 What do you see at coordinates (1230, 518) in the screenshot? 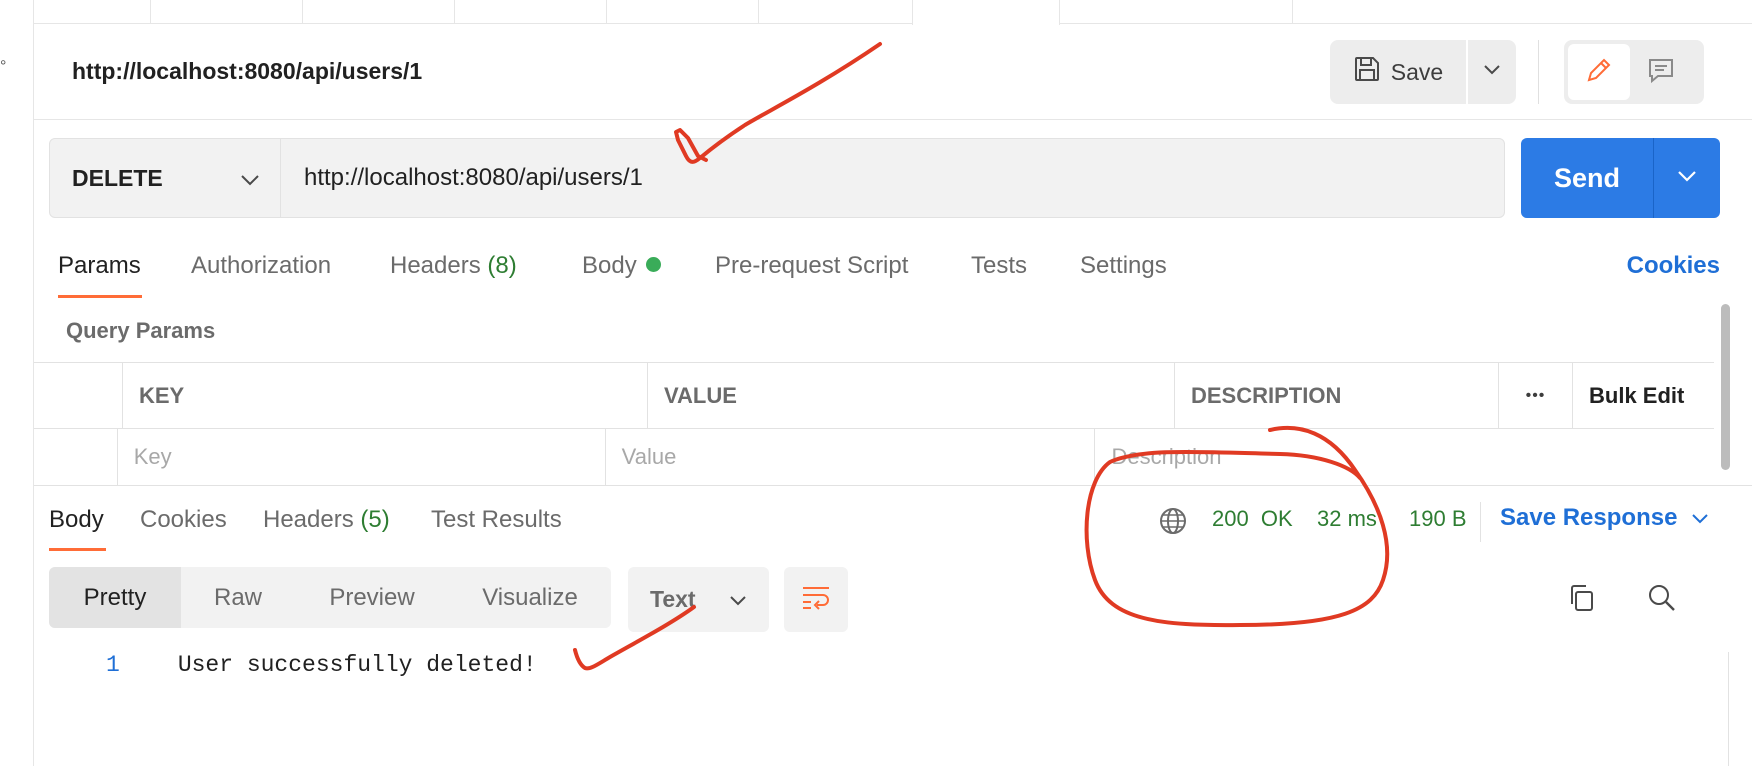
I see `status-code: 200` at bounding box center [1230, 518].